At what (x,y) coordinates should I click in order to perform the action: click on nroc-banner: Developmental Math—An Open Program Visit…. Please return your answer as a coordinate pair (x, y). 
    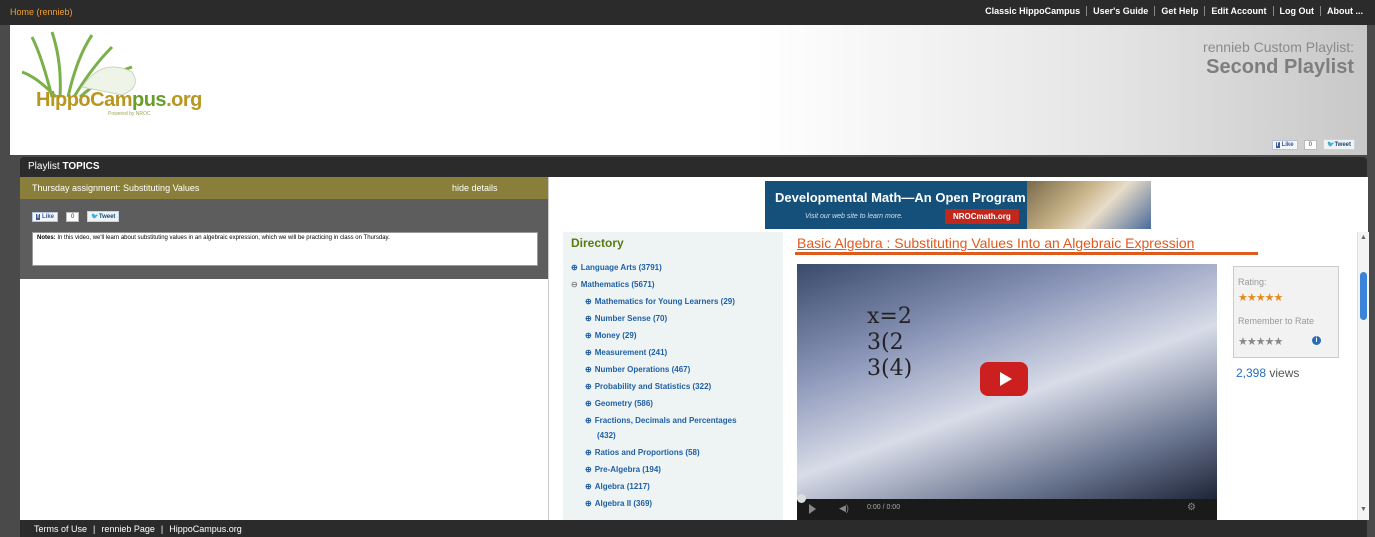
    Looking at the image, I should click on (958, 205).